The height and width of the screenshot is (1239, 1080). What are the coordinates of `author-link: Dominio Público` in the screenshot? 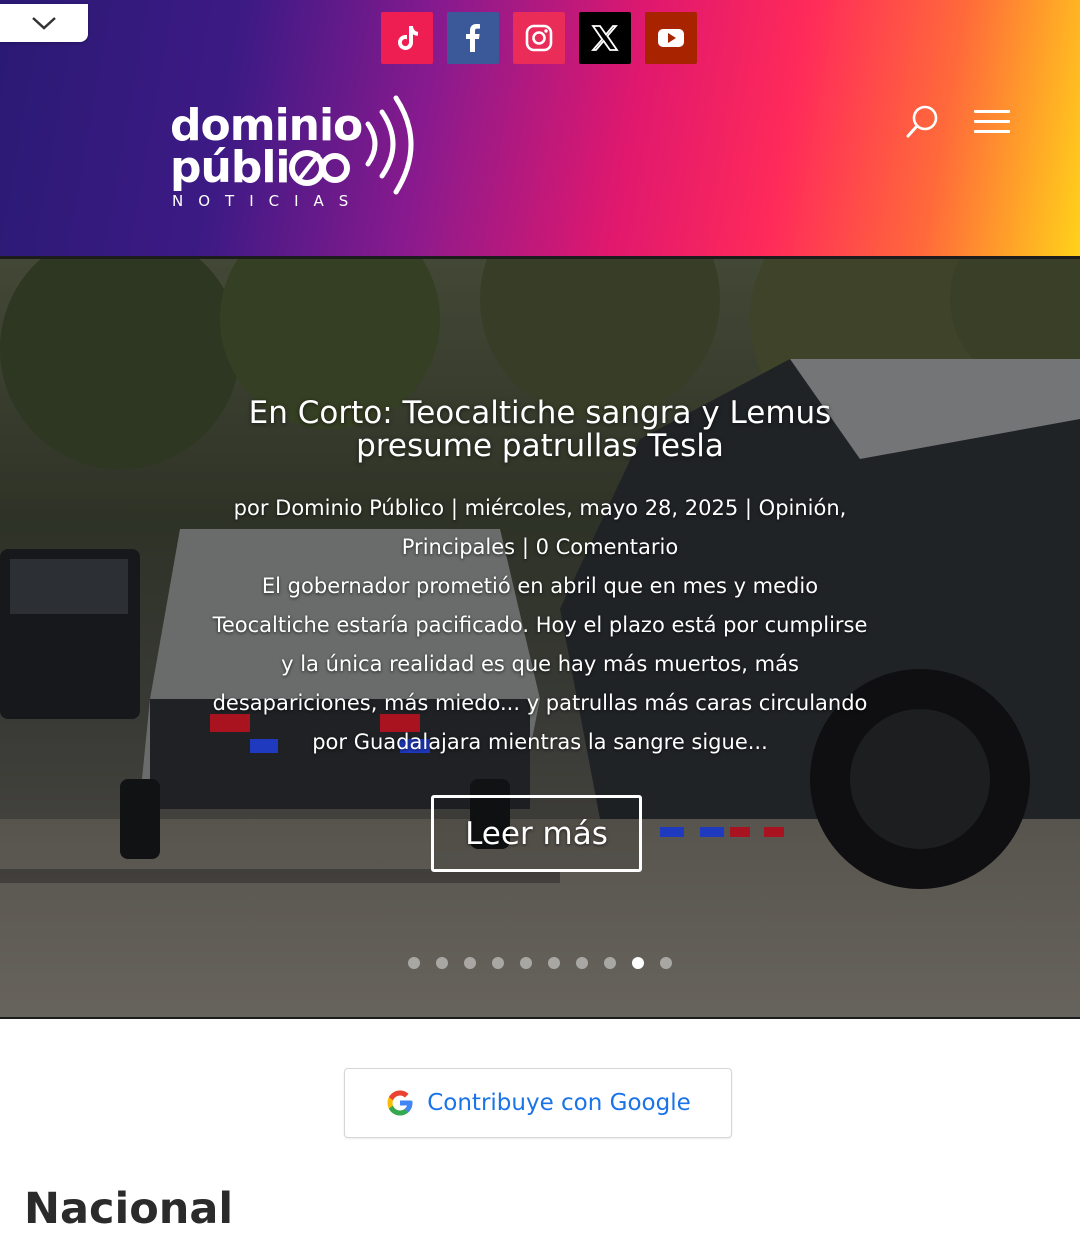 It's located at (359, 508).